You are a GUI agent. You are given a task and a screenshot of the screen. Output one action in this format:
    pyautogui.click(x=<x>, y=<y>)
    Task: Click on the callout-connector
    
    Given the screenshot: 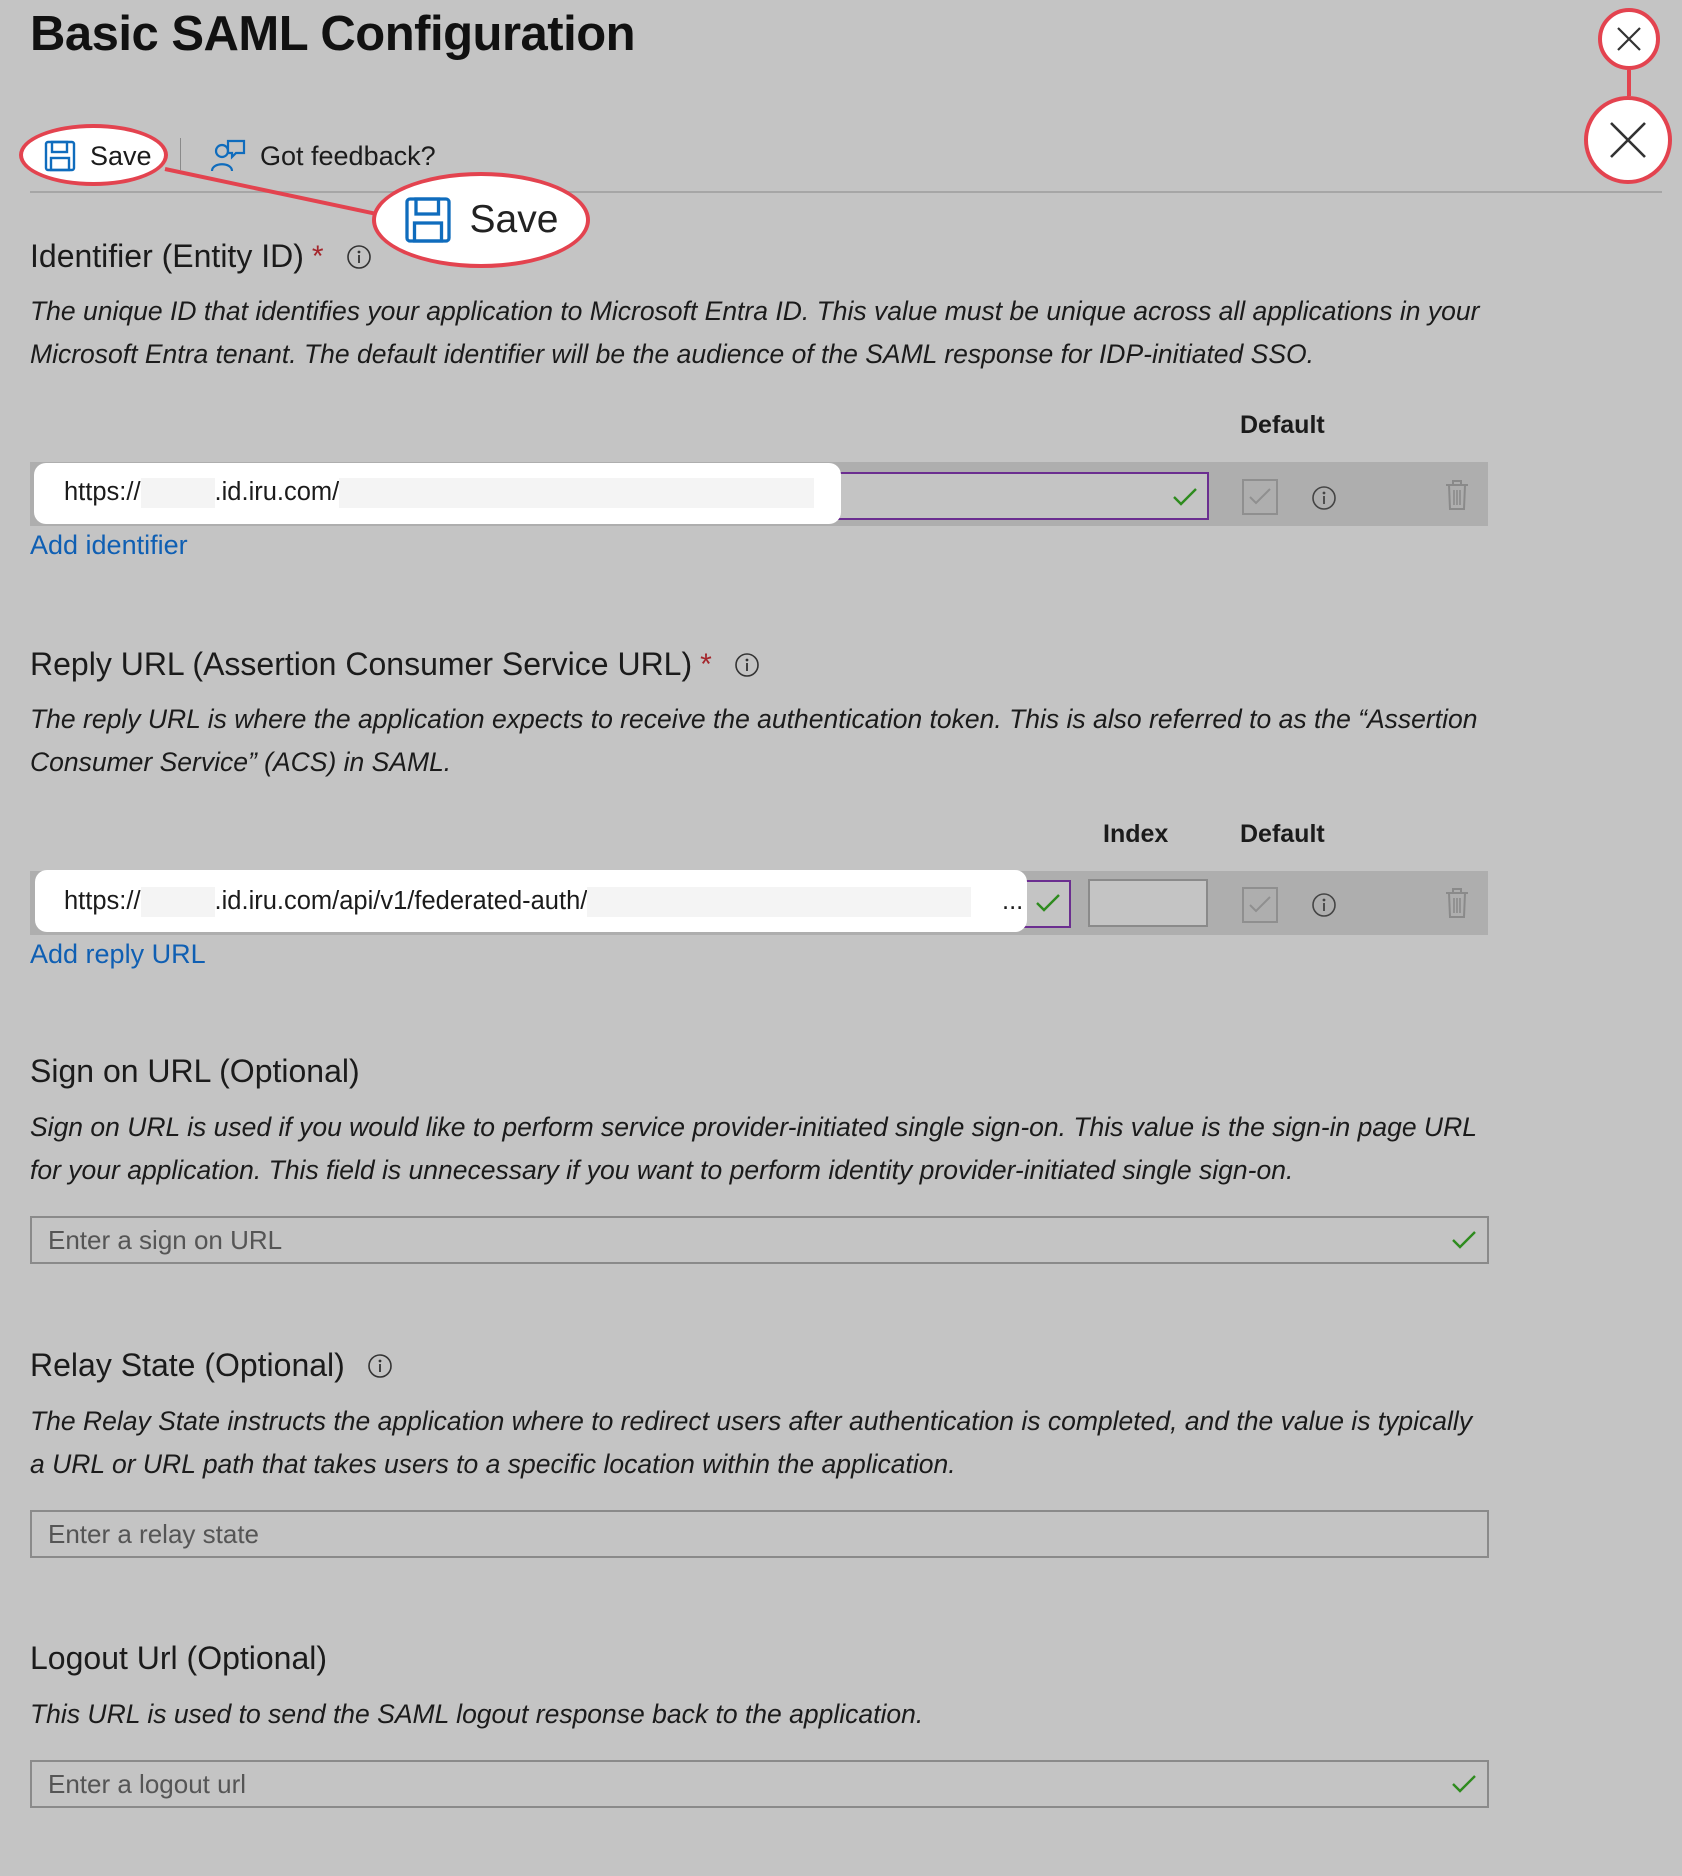 What is the action you would take?
    pyautogui.click(x=1629, y=83)
    